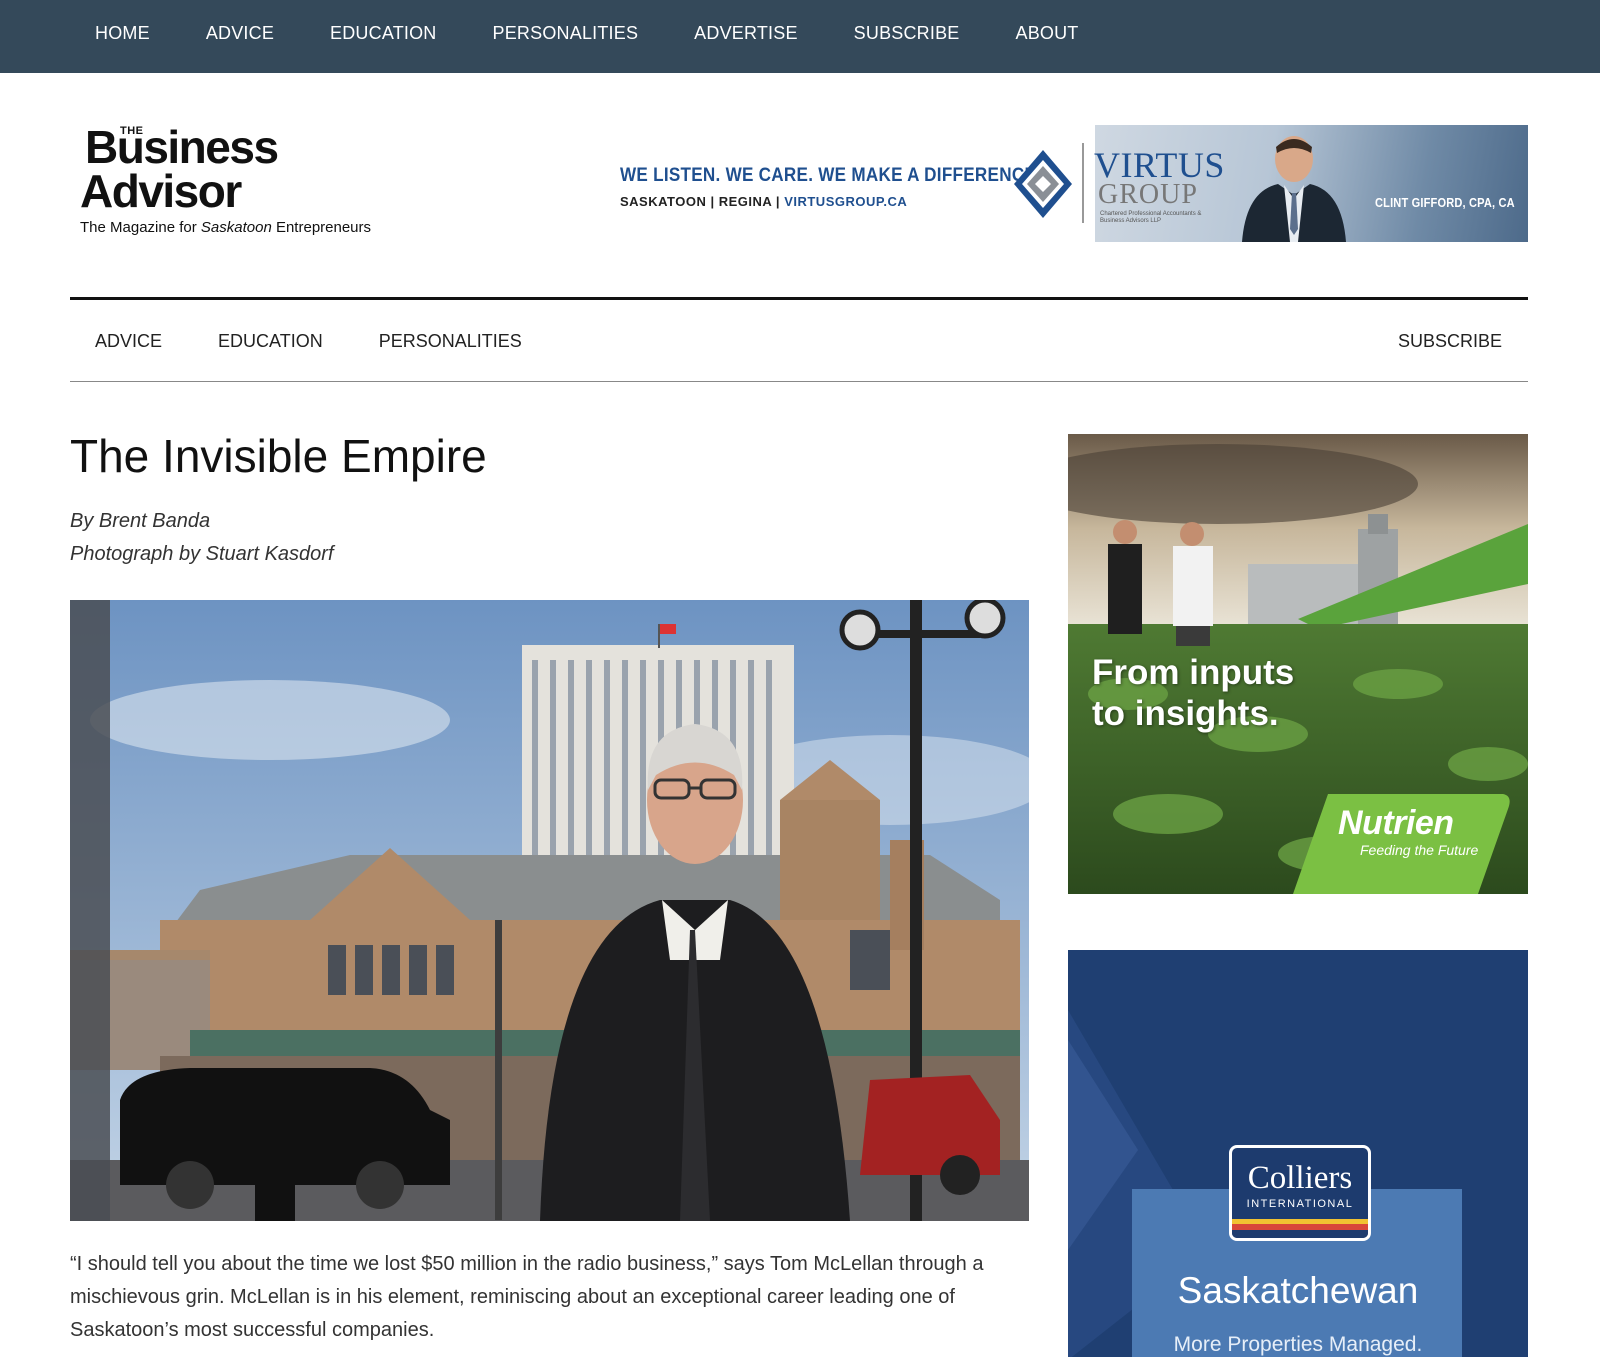  I want to click on sec-nav-education: EDUCATION, so click(270, 341).